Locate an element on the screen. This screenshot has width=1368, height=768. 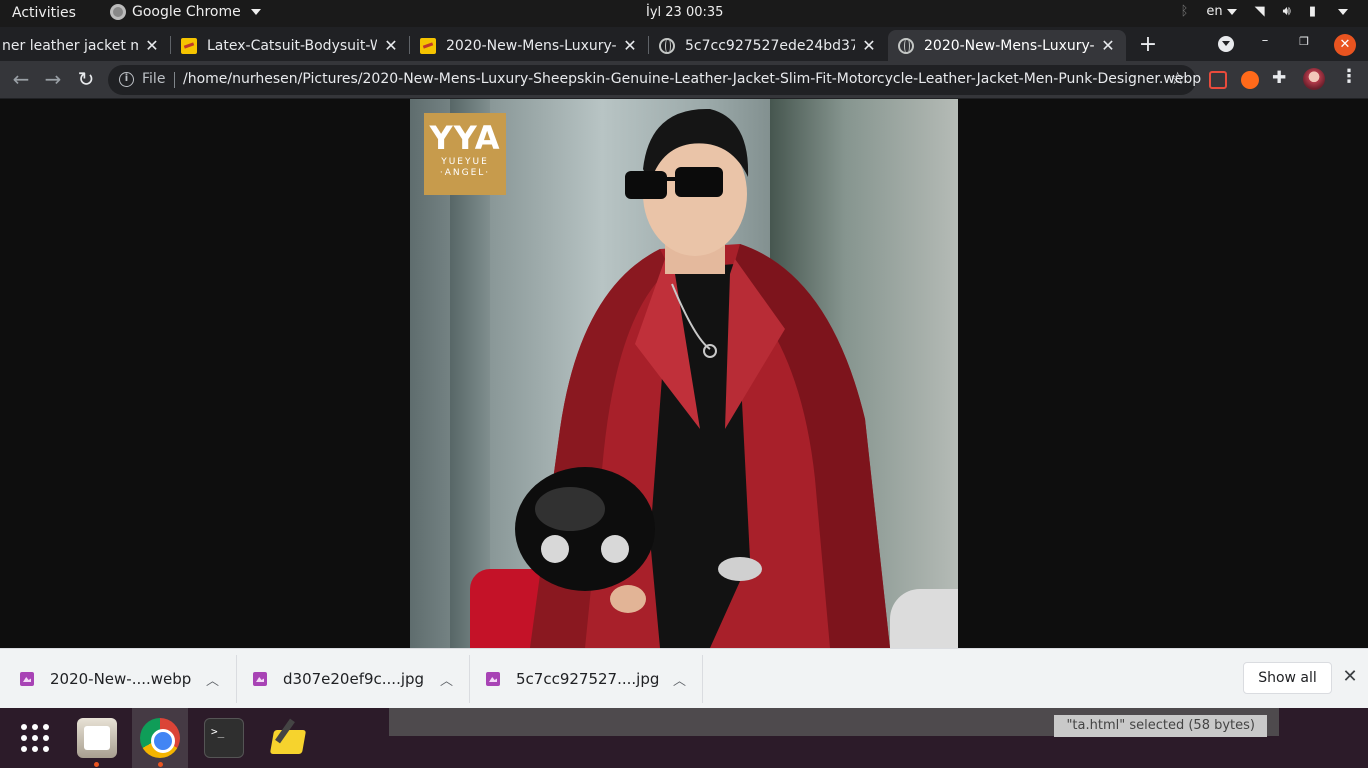
tab-1: Latex-Catsuit-Bodysuit-W ✕ is located at coordinates (290, 45).